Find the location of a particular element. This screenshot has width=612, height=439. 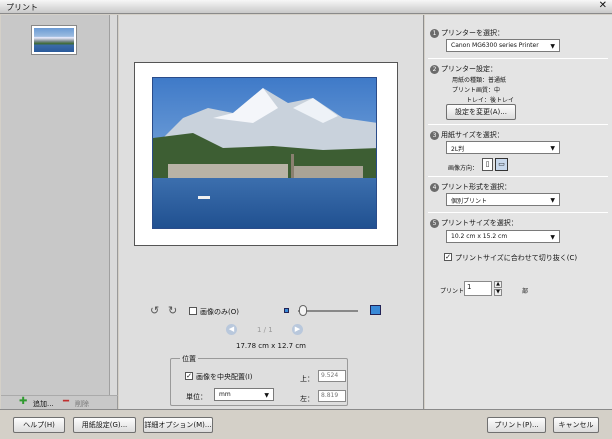

print-size-select-value: 10.2 cm x 15.2 cm is located at coordinates (479, 236).